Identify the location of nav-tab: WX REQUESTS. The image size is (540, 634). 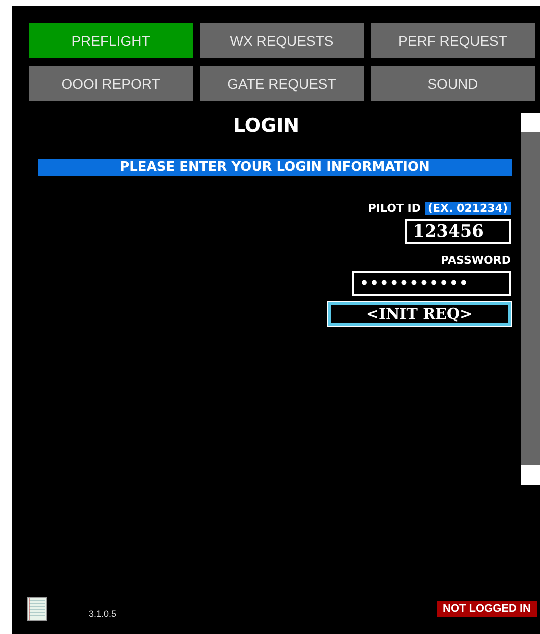
(282, 40).